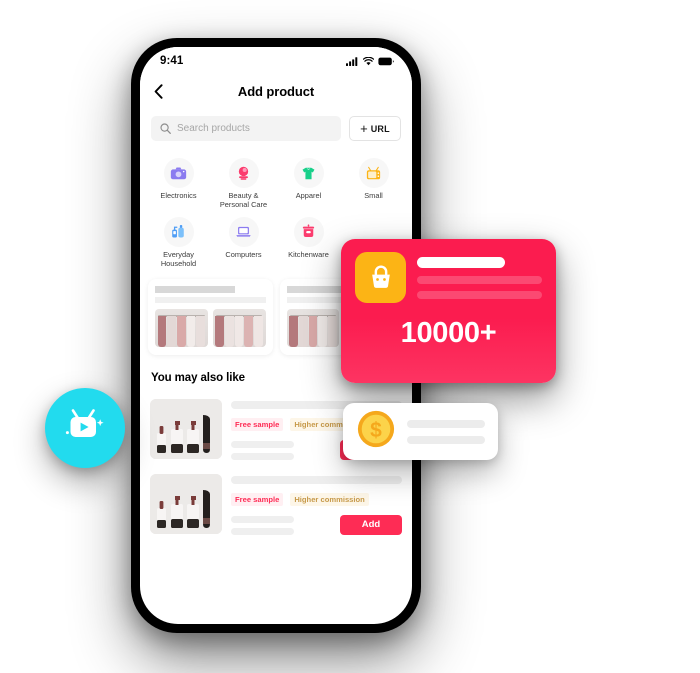  Describe the element at coordinates (243, 173) in the screenshot. I see `cosmetics-icon` at that location.